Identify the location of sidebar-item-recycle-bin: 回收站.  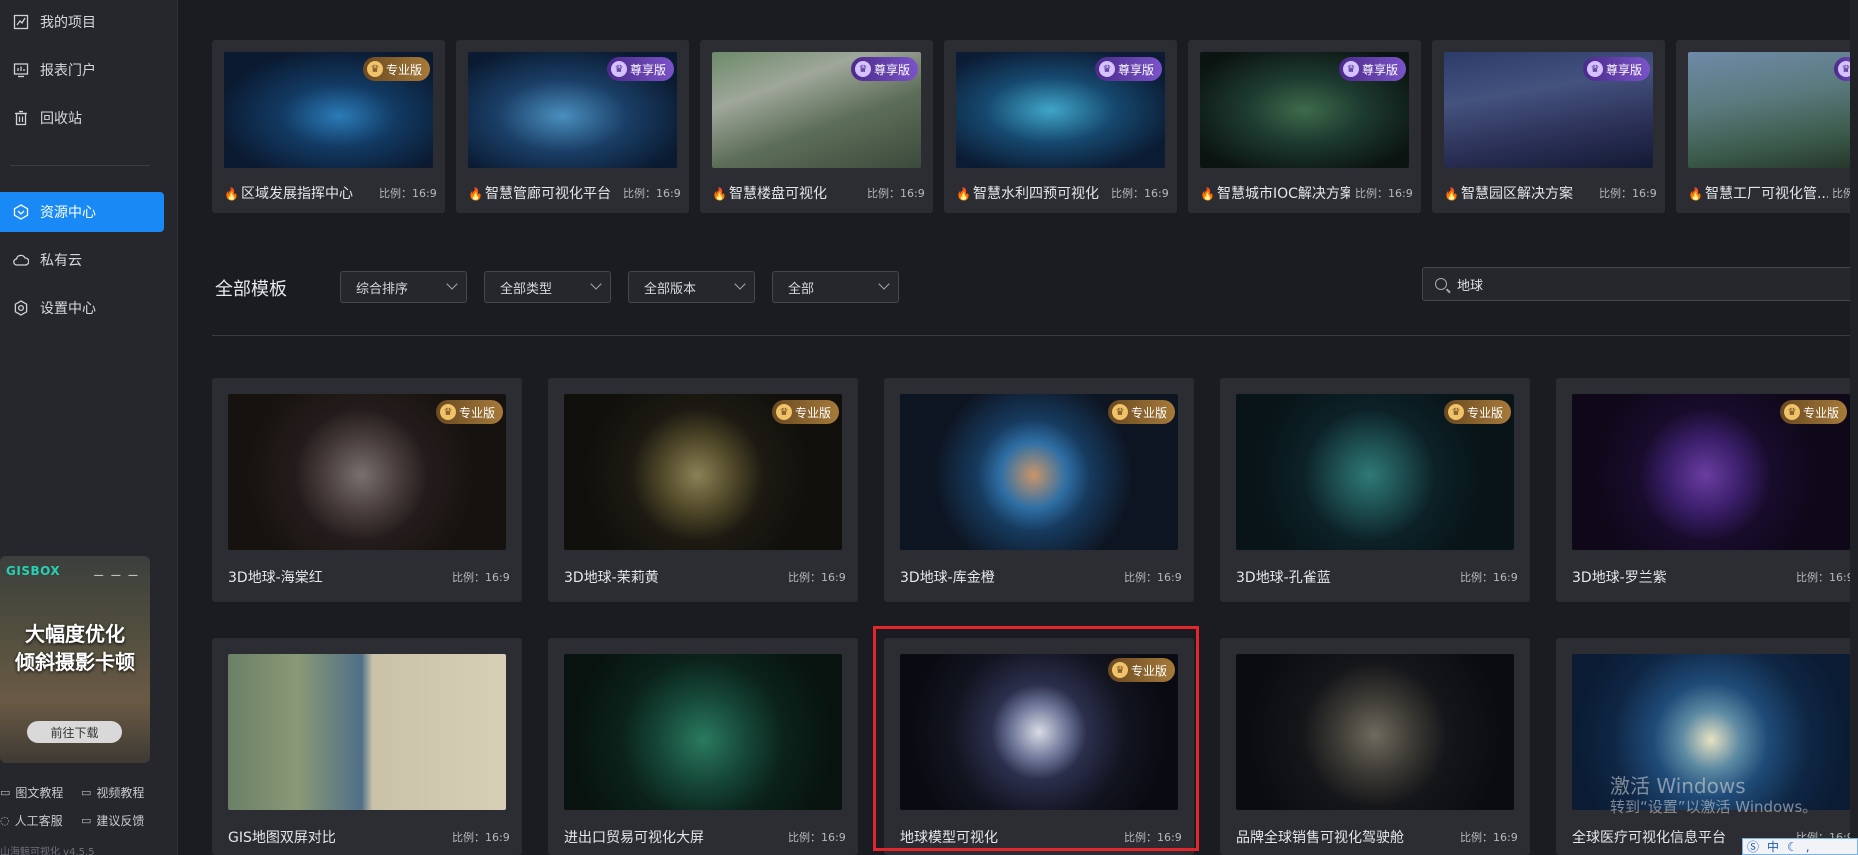
(82, 118).